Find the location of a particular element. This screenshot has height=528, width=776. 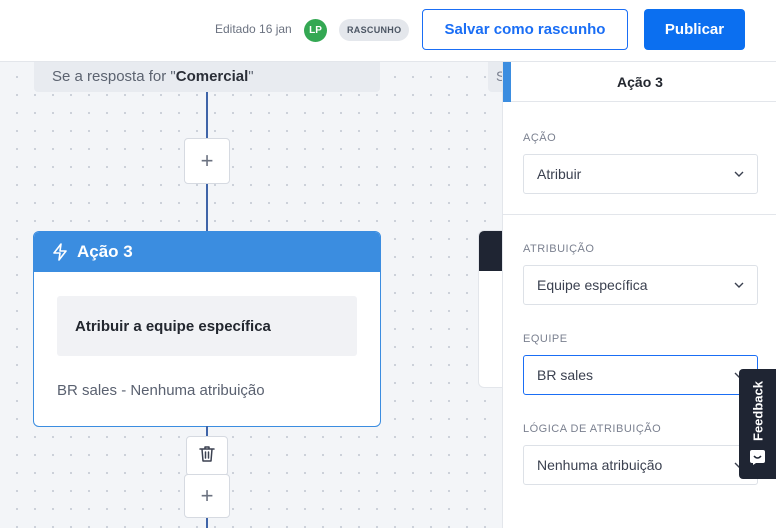

action-summary: Atribuir a equipe específica is located at coordinates (207, 326).